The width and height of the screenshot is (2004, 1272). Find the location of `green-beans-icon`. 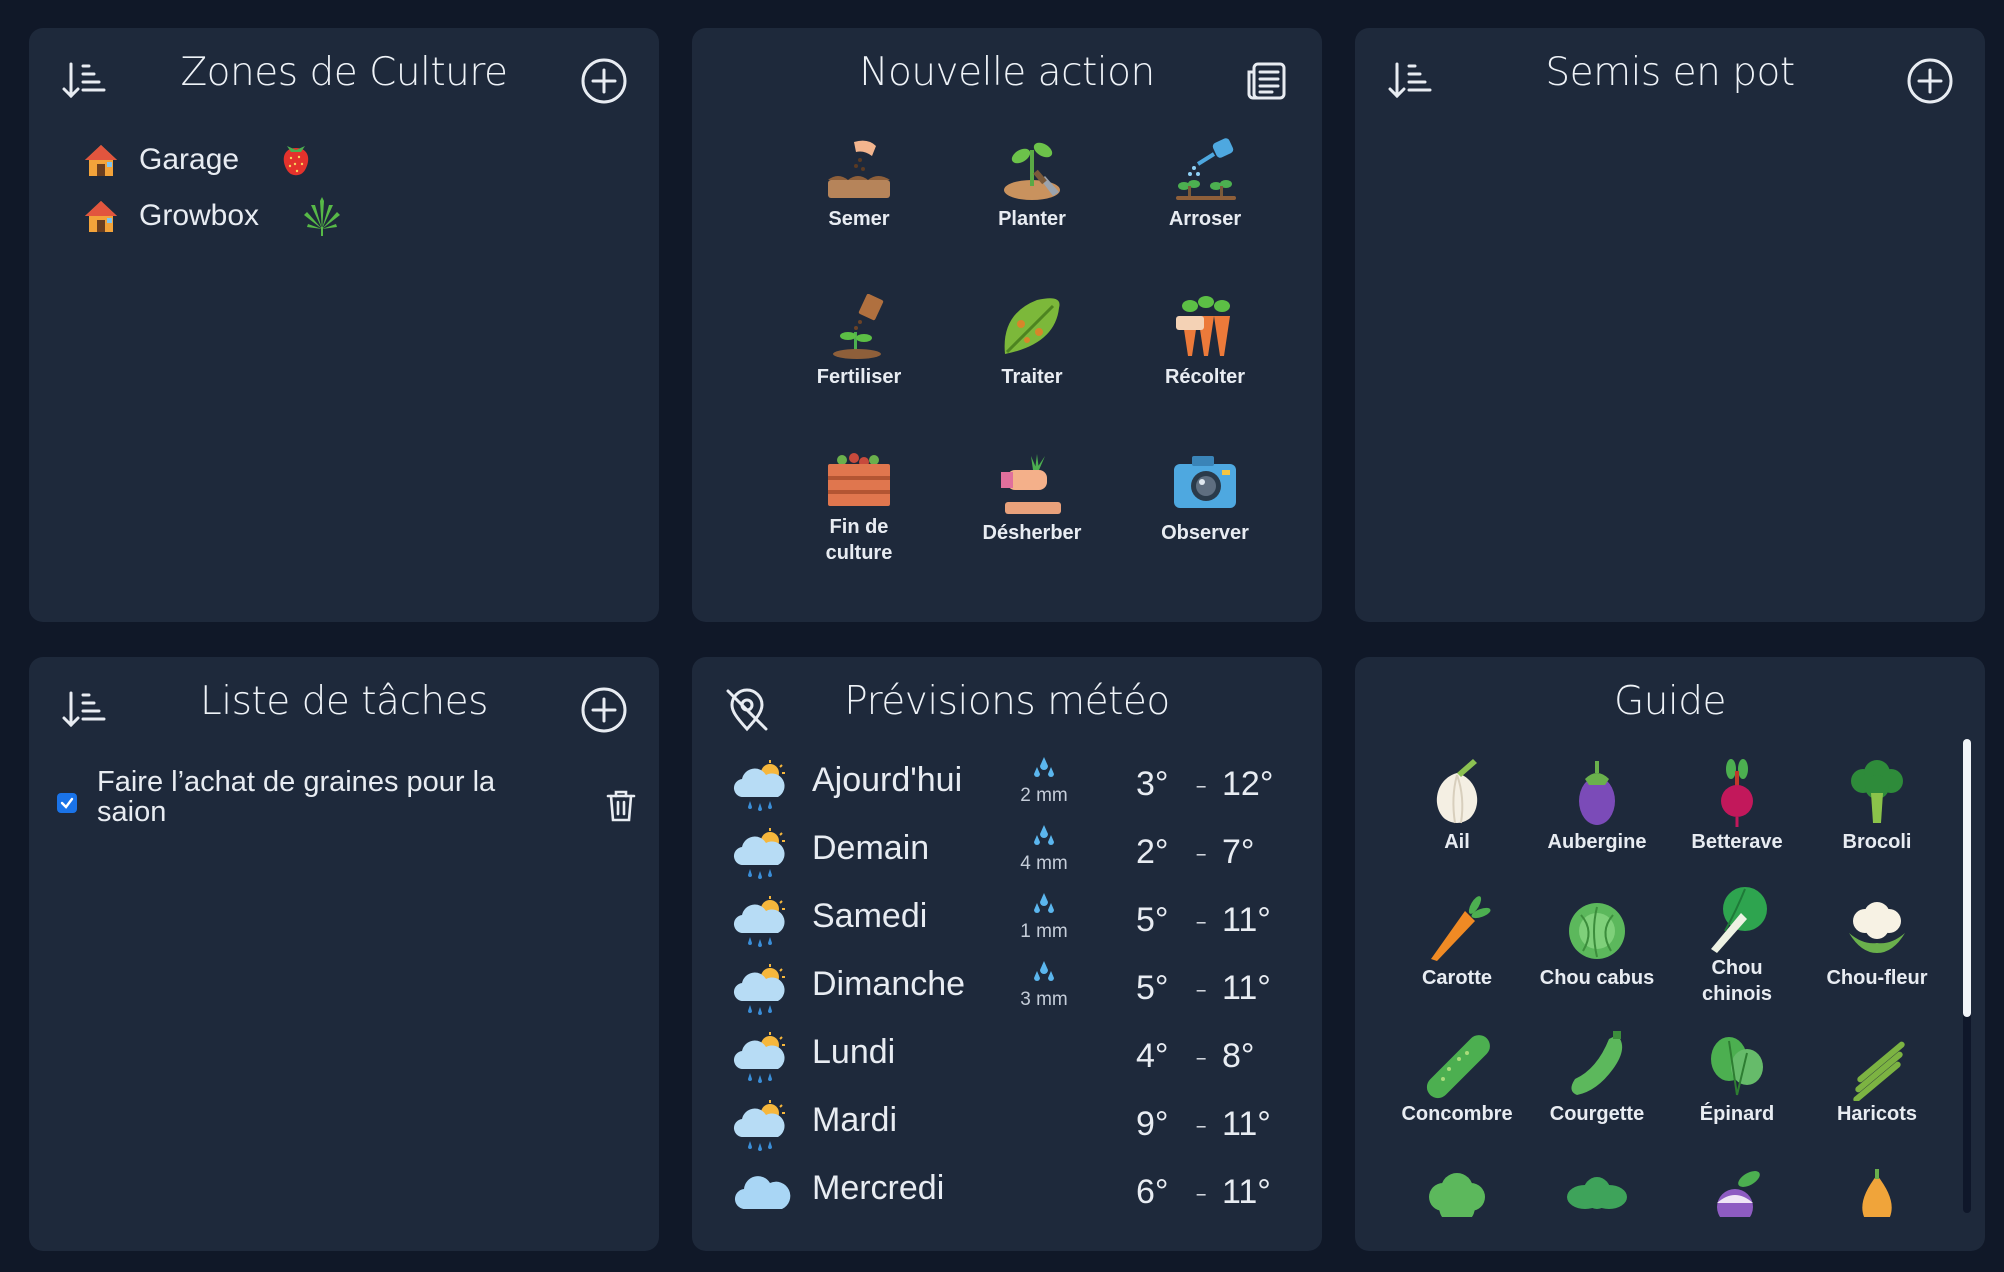

green-beans-icon is located at coordinates (1879, 1071).